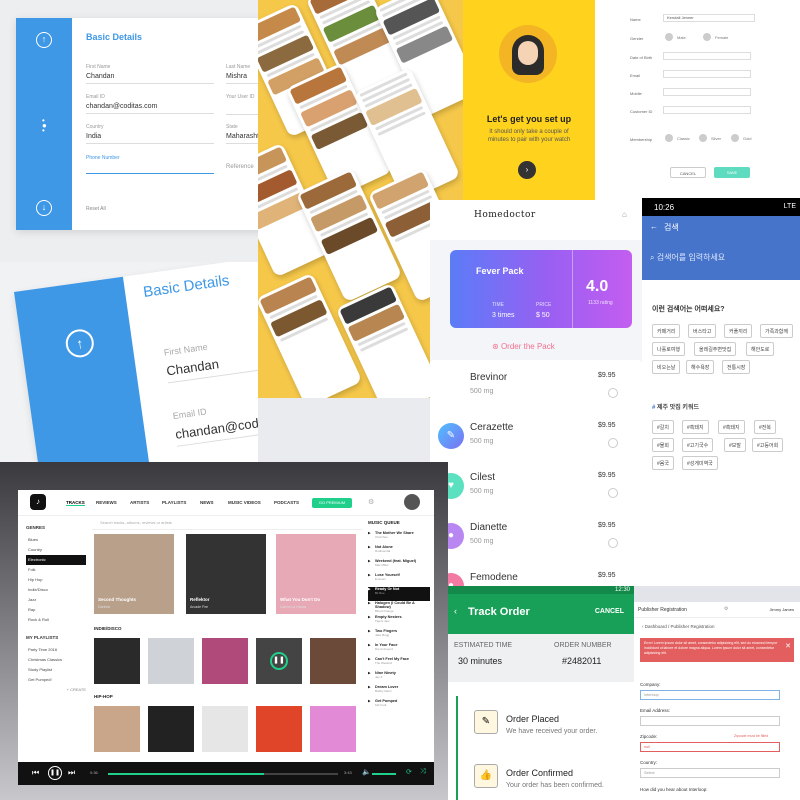  What do you see at coordinates (226, 574) in the screenshot?
I see `featured-album: Reflektor Arcade Fire` at bounding box center [226, 574].